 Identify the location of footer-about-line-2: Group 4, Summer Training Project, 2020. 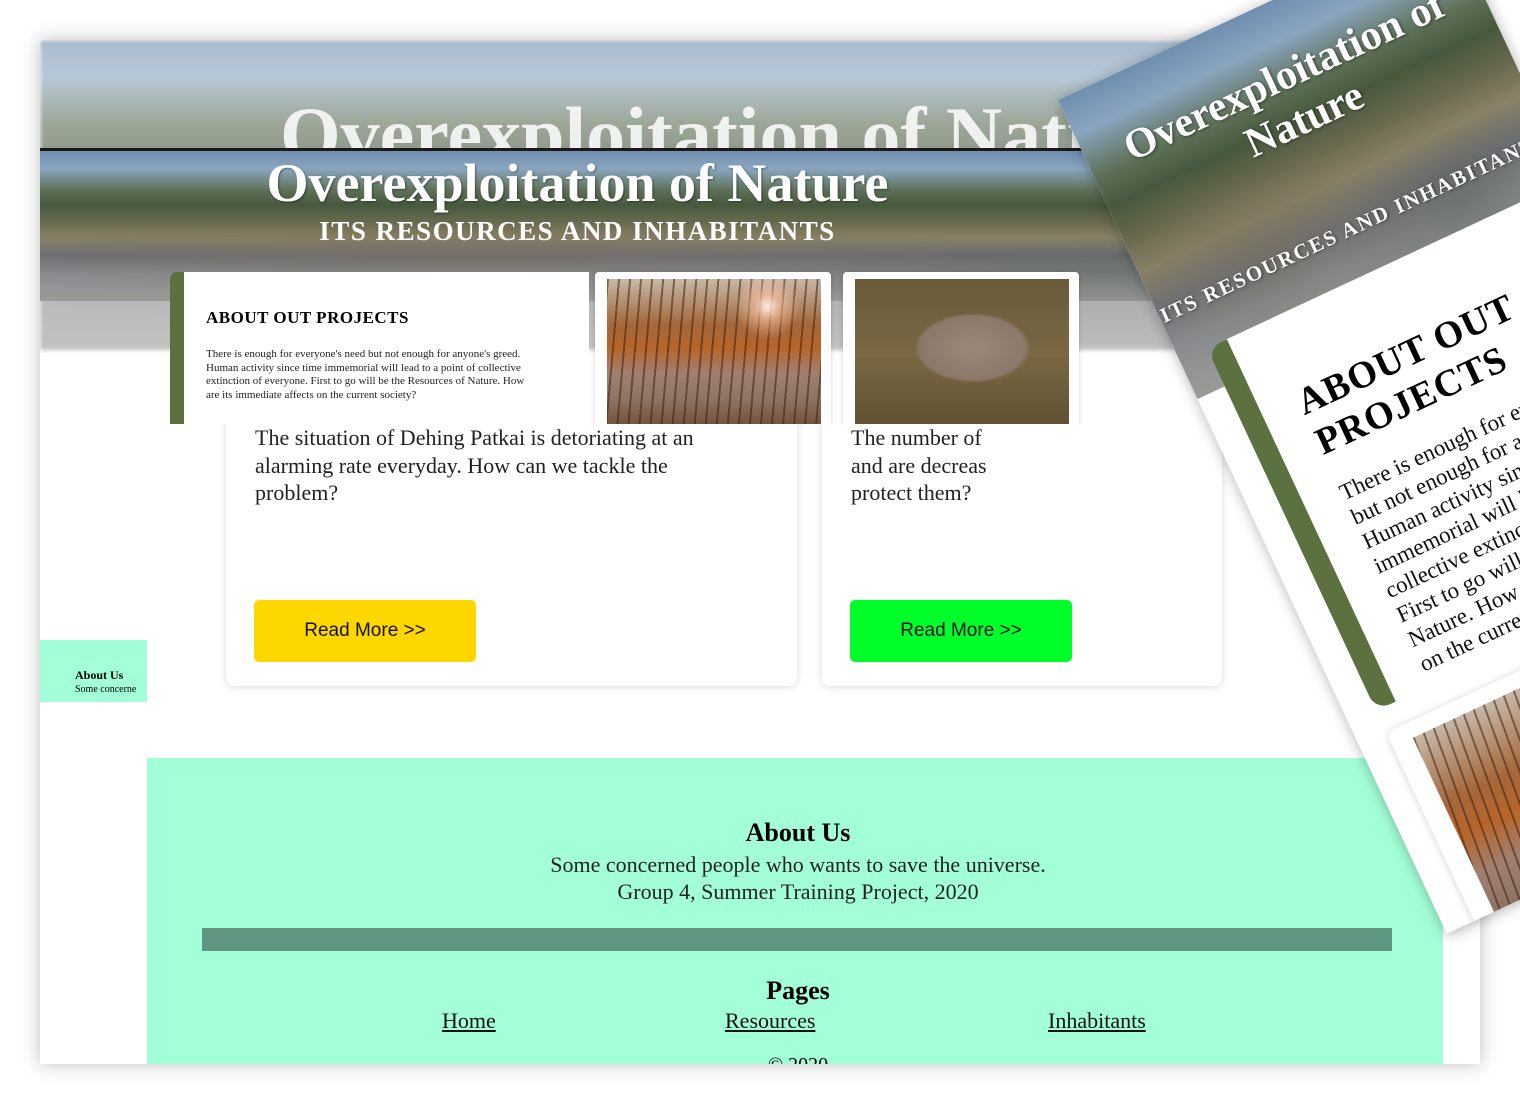
(798, 891).